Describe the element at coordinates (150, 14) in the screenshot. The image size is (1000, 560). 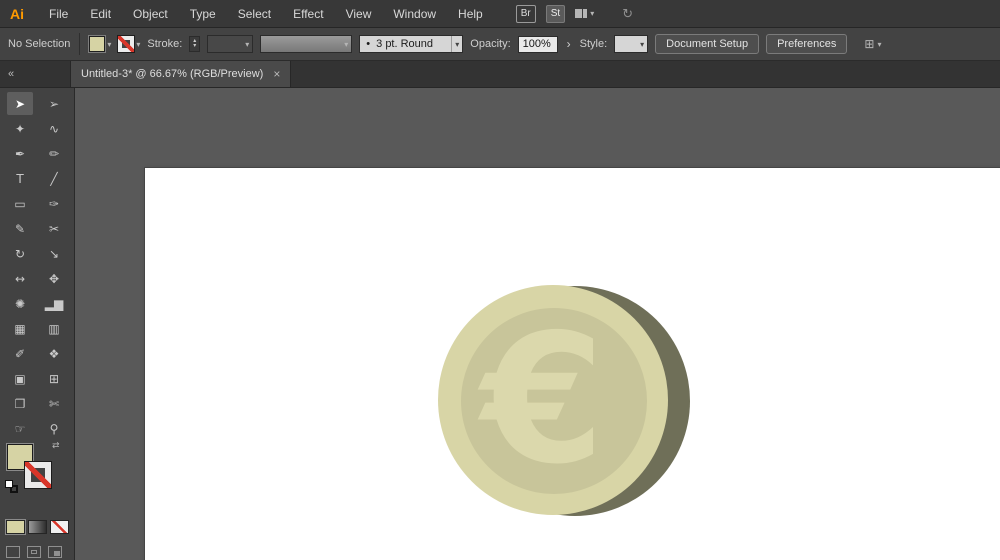
I see `menu-item-object: Object` at that location.